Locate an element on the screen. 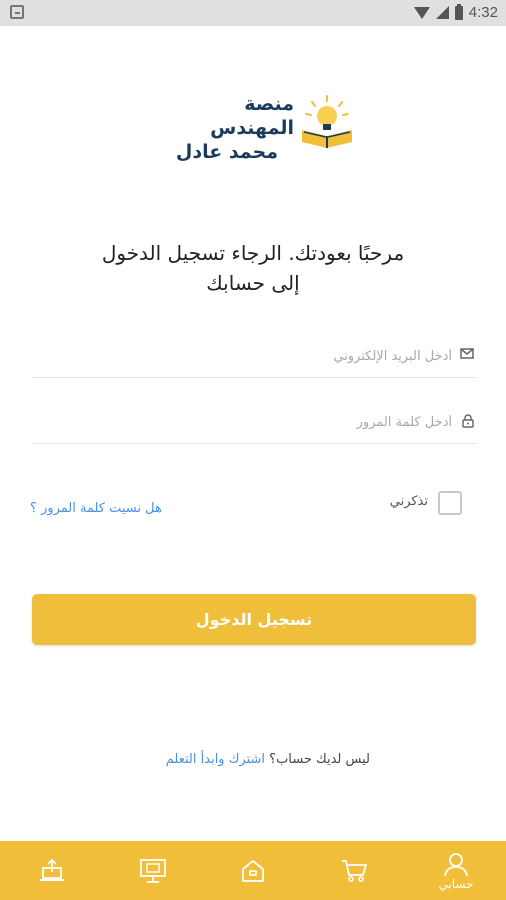 This screenshot has width=506, height=900. wifi-icon is located at coordinates (421, 12).